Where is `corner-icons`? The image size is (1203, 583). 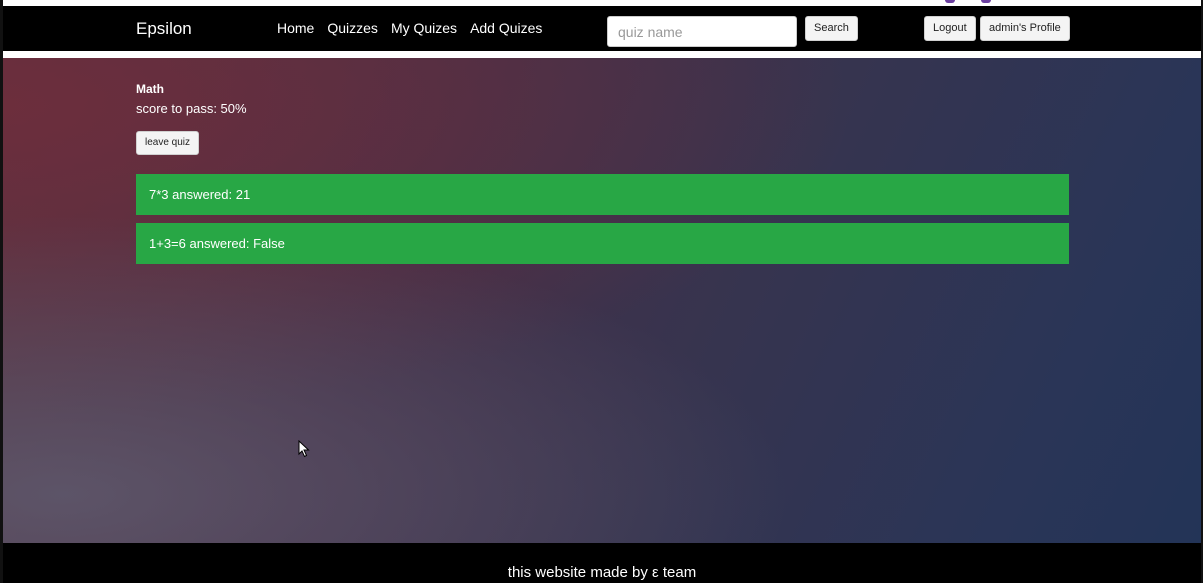 corner-icons is located at coordinates (968, 1).